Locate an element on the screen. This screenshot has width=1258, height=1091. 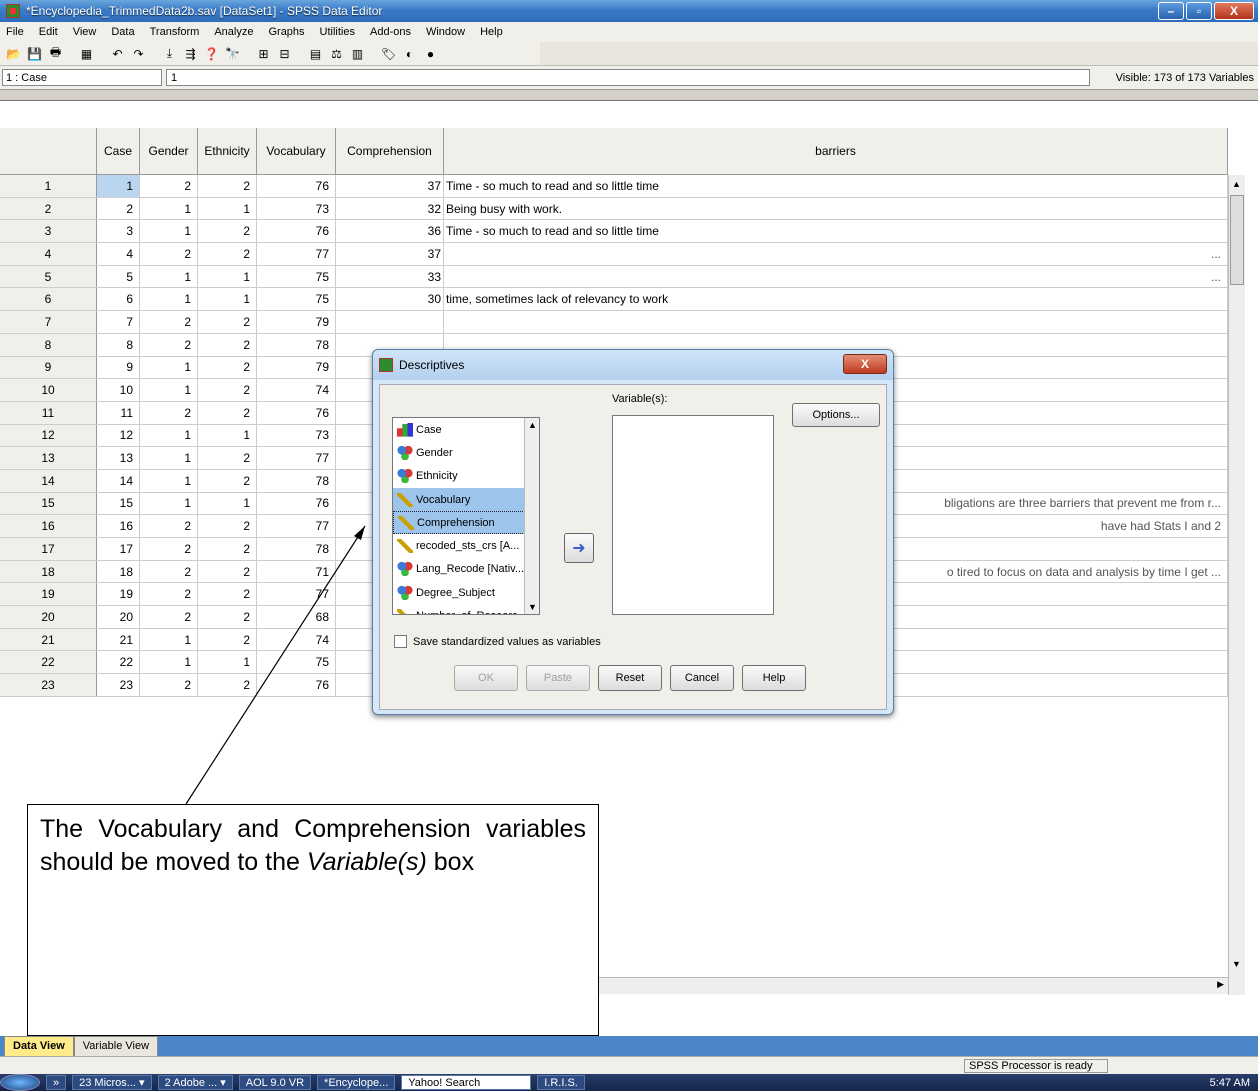
menu-utilities: Utilities is located at coordinates (337, 32).